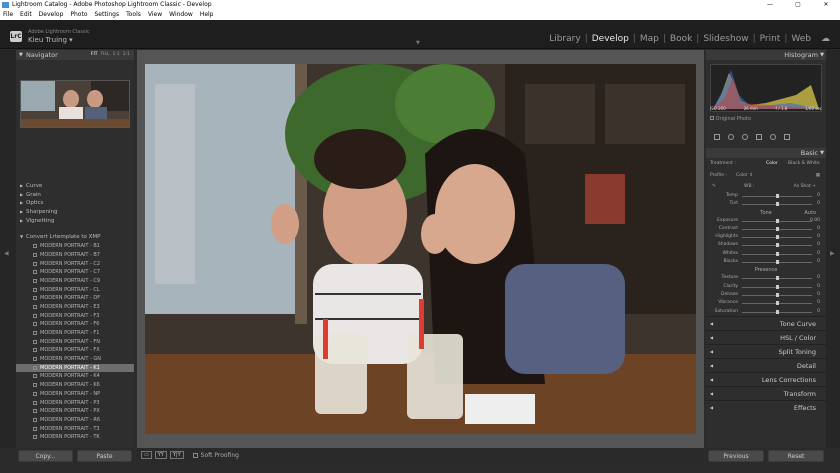 The width and height of the screenshot is (840, 473). I want to click on module-print: Print, so click(770, 39).